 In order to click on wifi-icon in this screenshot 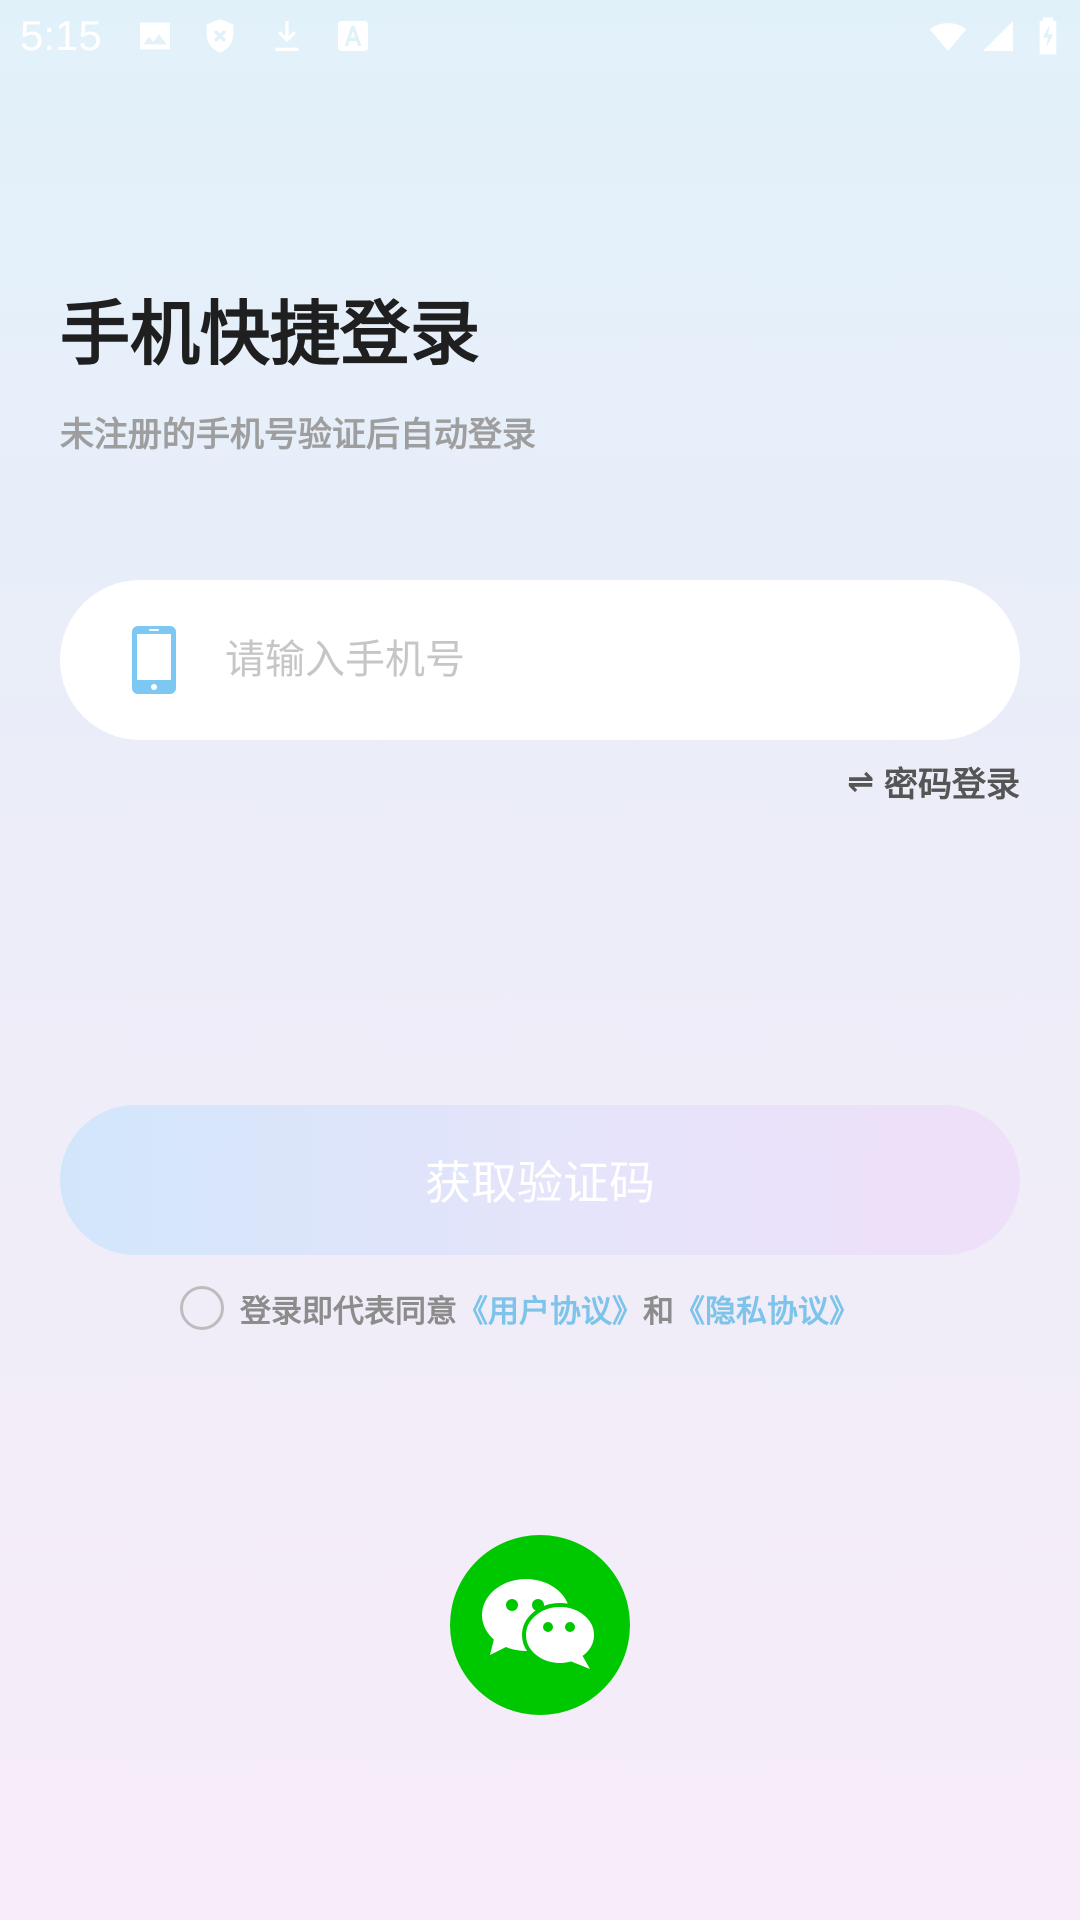, I will do `click(948, 36)`.